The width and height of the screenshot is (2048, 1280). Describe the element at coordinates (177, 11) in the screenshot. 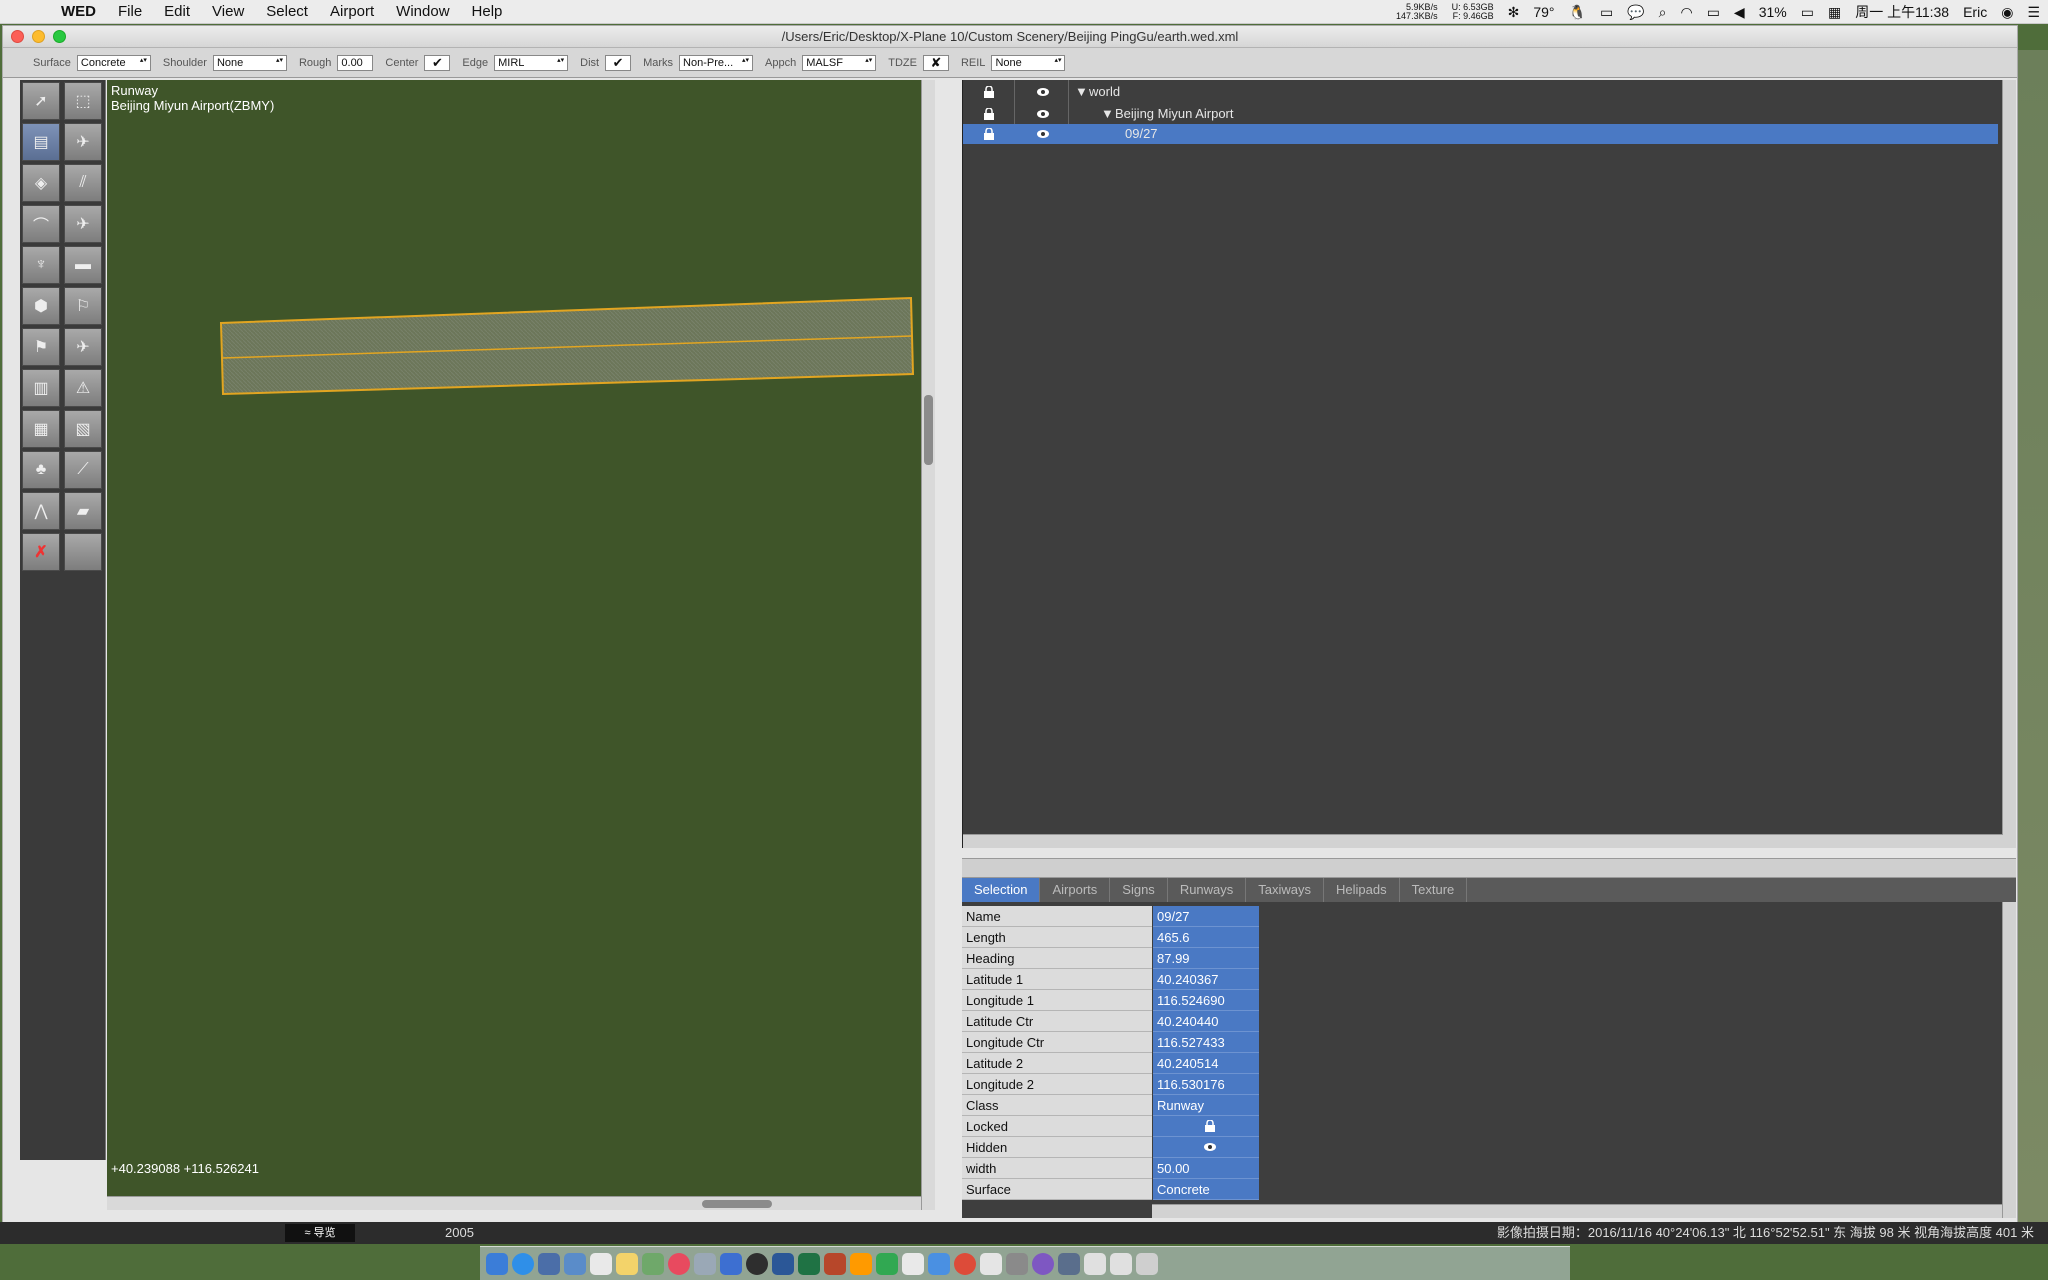

I see `menu-edit: Edit` at that location.